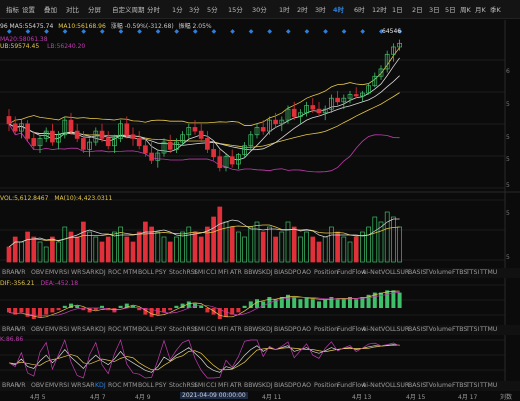 The height and width of the screenshot is (401, 520). Describe the element at coordinates (204, 120) in the screenshot. I see `ma20-line` at that location.